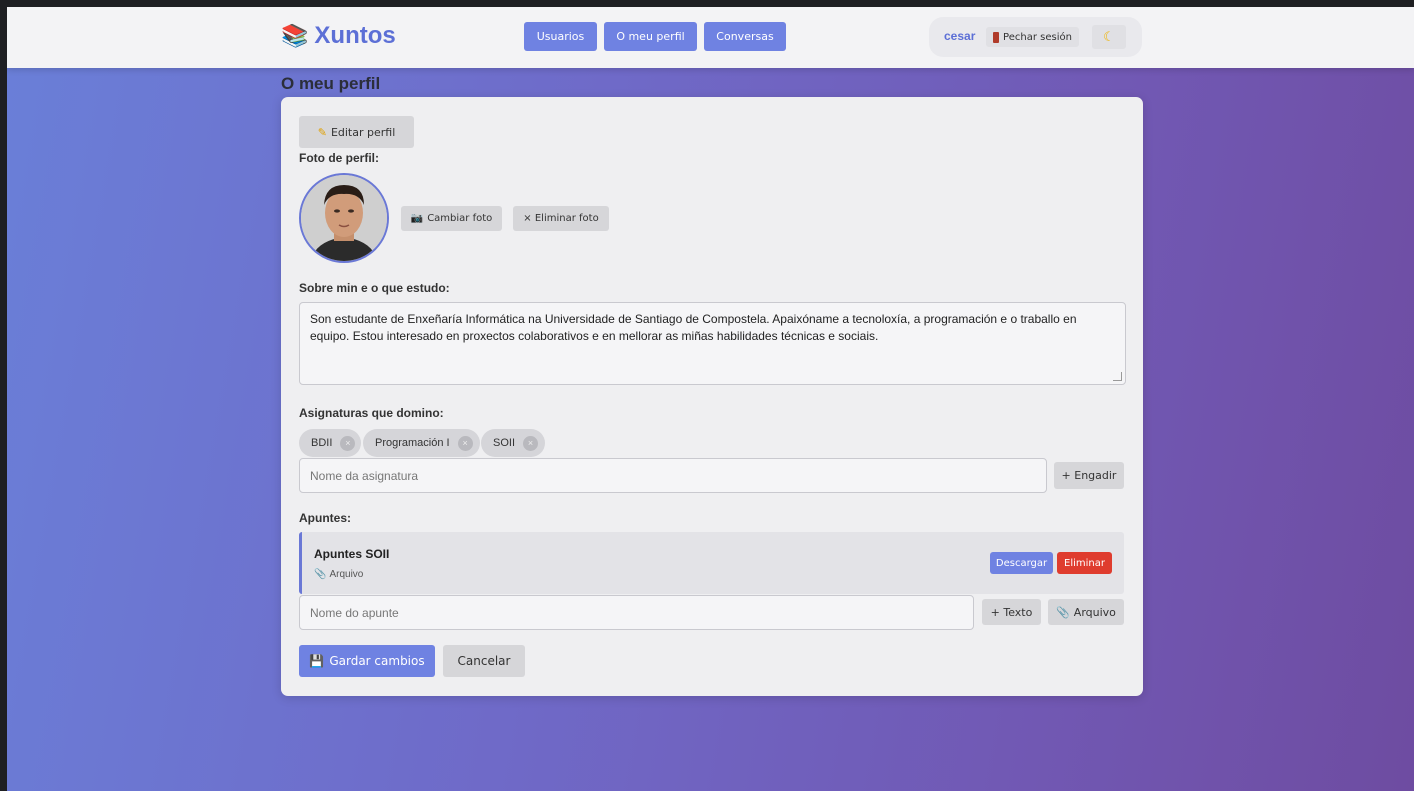  Describe the element at coordinates (317, 661) in the screenshot. I see `floppy-icon: 💾` at that location.